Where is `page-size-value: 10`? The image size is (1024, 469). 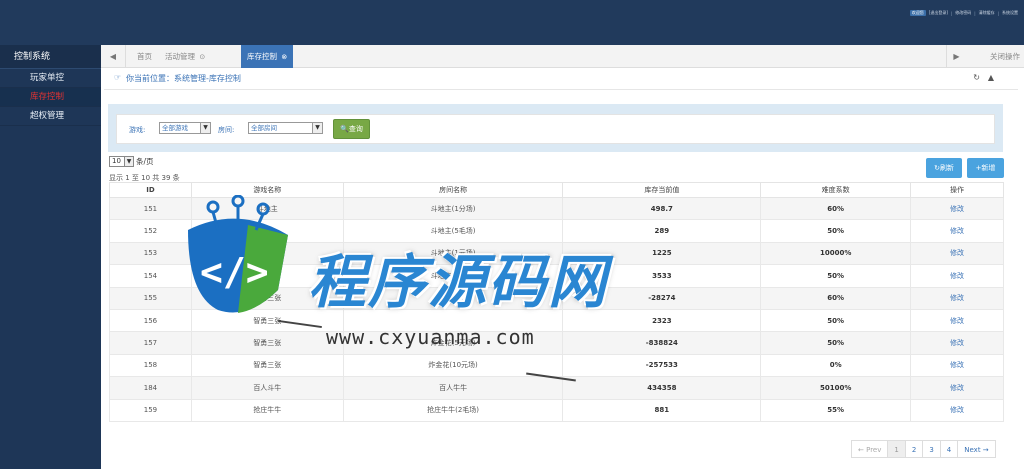 page-size-value: 10 is located at coordinates (116, 161).